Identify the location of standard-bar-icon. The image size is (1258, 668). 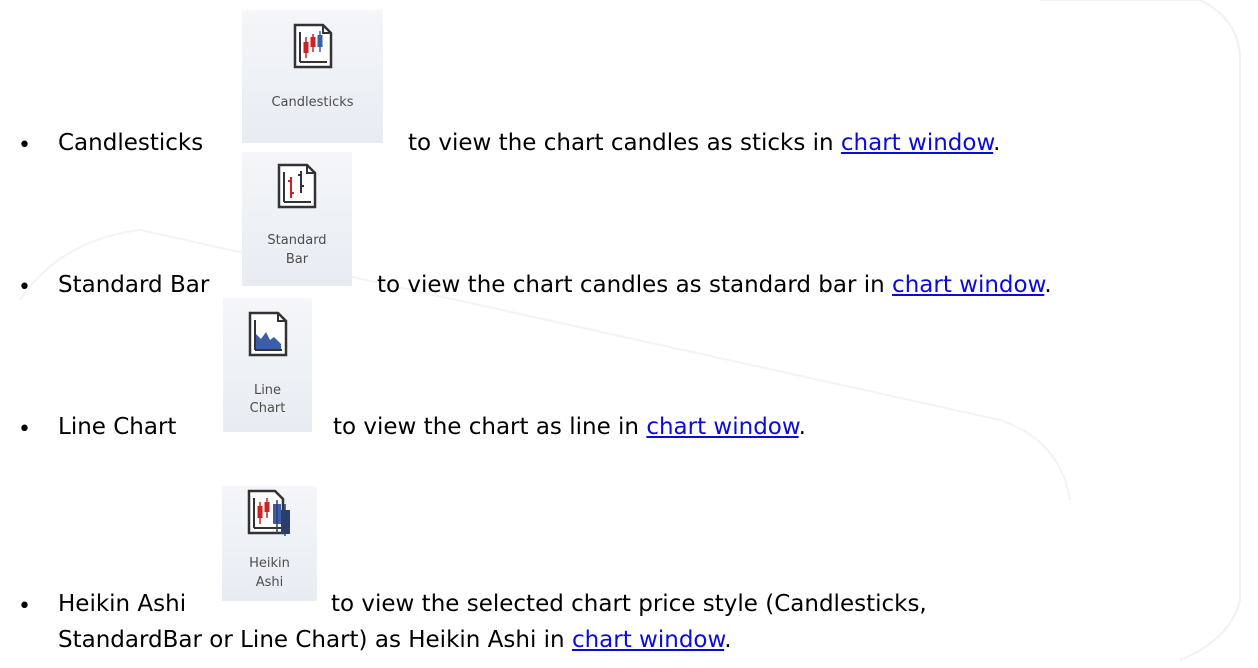
(297, 186).